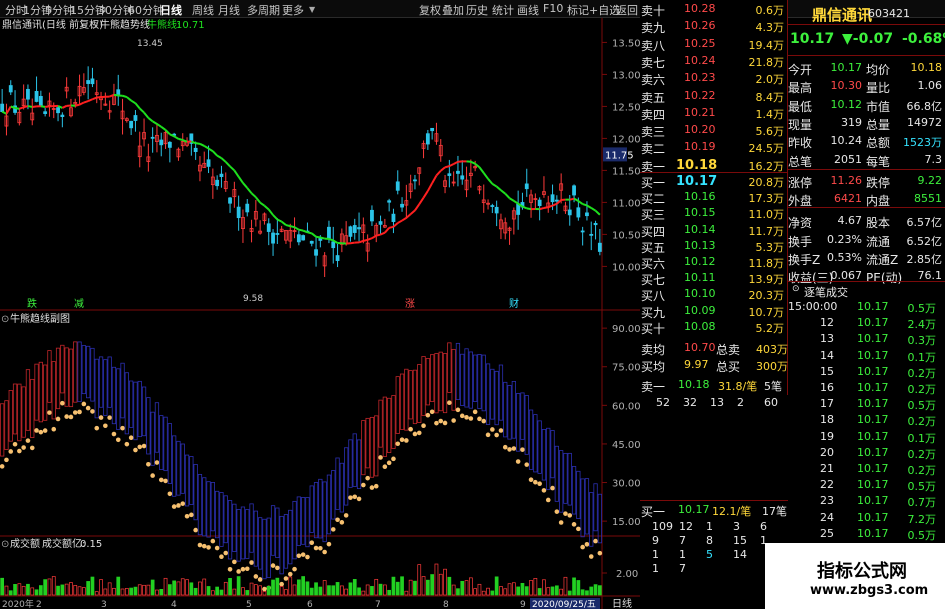 Image resolution: width=945 pixels, height=609 pixels. Describe the element at coordinates (63, 543) in the screenshot. I see `volume-label: 成交额亿:` at that location.